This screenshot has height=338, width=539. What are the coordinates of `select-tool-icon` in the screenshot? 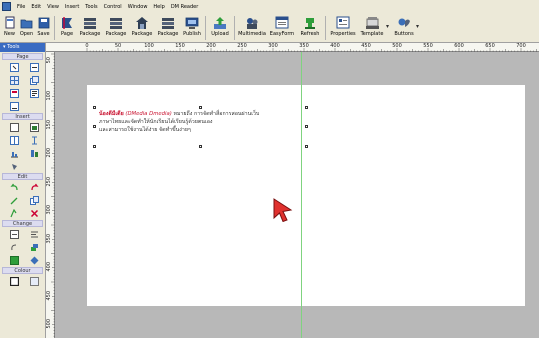 It's located at (14, 67).